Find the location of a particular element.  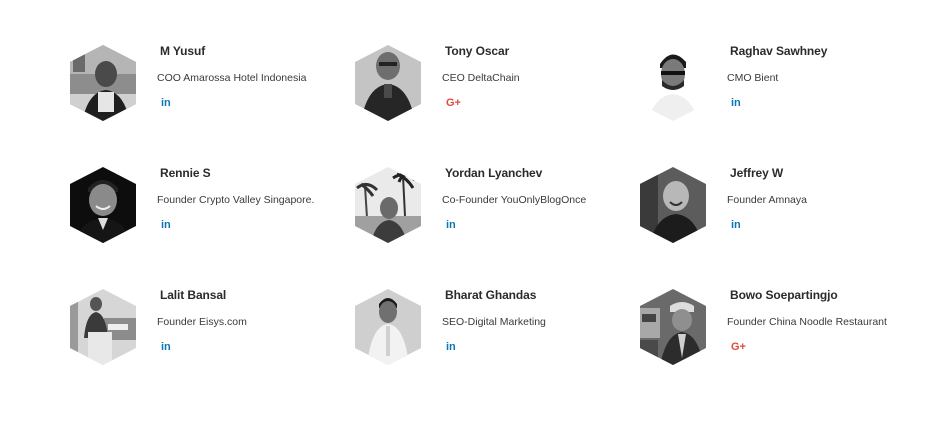

member-name: Jeffrey W is located at coordinates (757, 173).